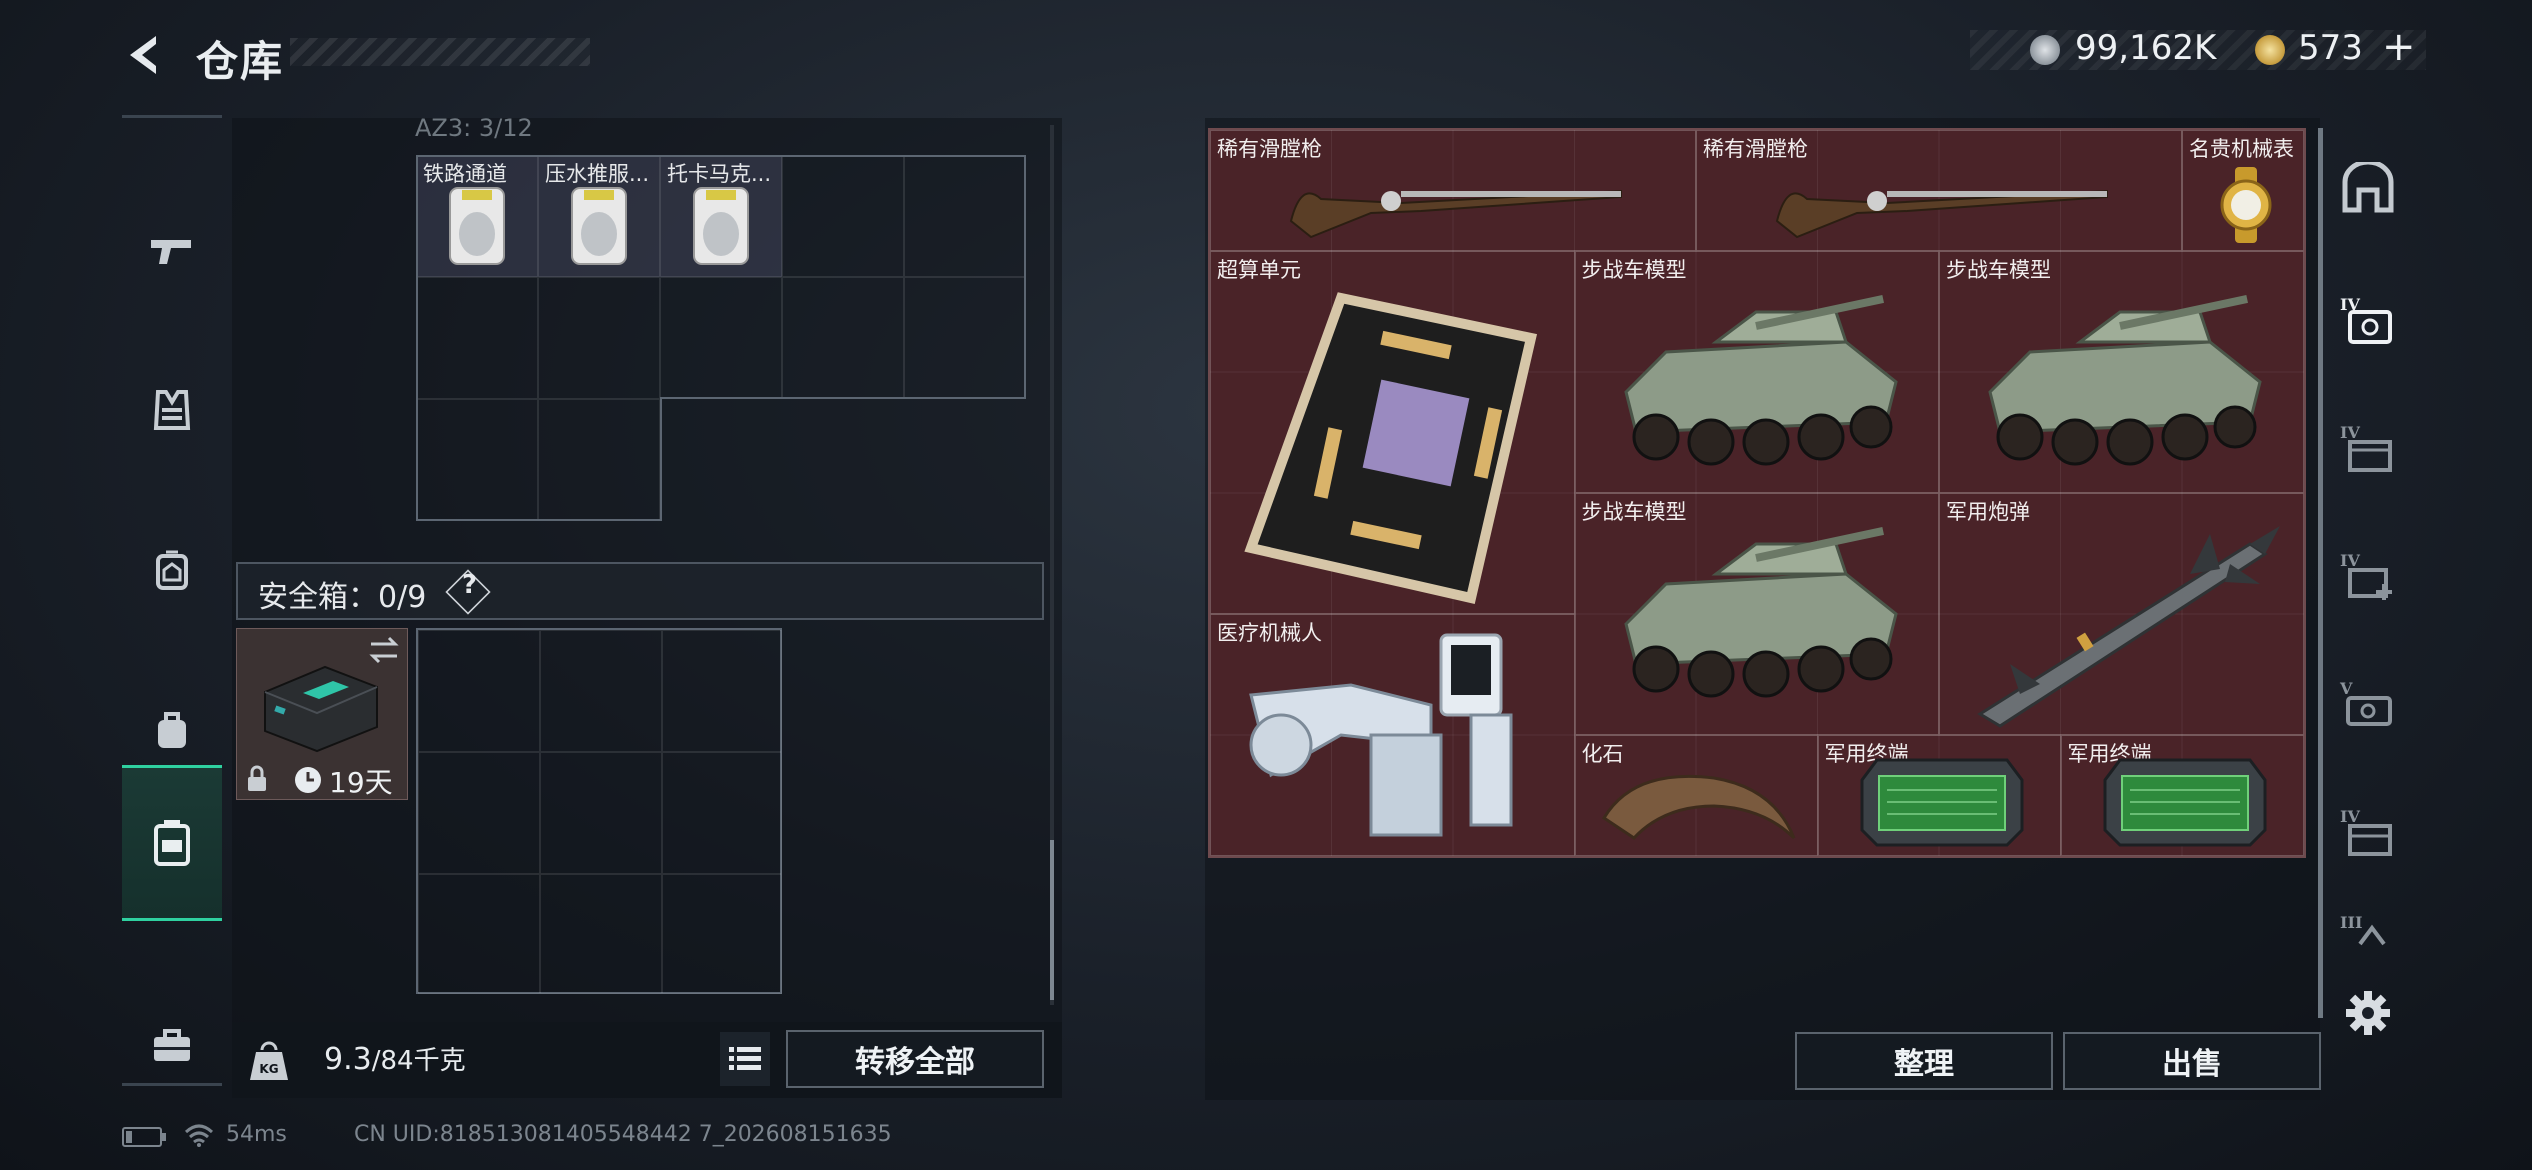  I want to click on safe-box-item-icon, so click(321, 709).